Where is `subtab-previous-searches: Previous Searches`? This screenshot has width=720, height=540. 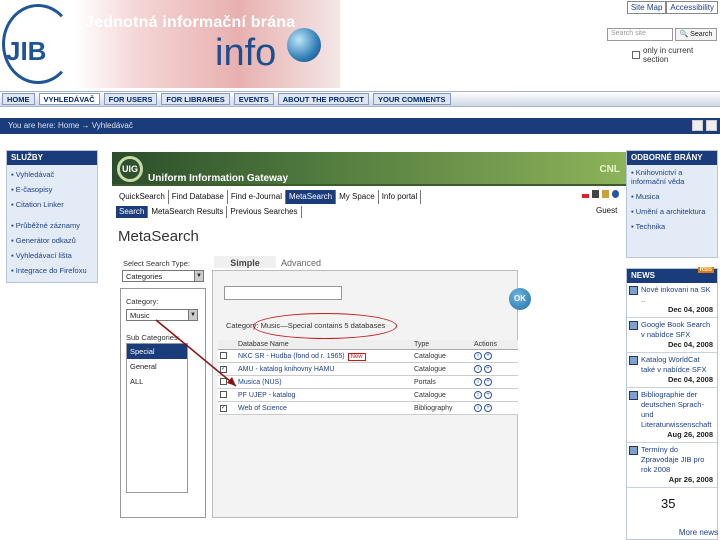 subtab-previous-searches: Previous Searches is located at coordinates (264, 212).